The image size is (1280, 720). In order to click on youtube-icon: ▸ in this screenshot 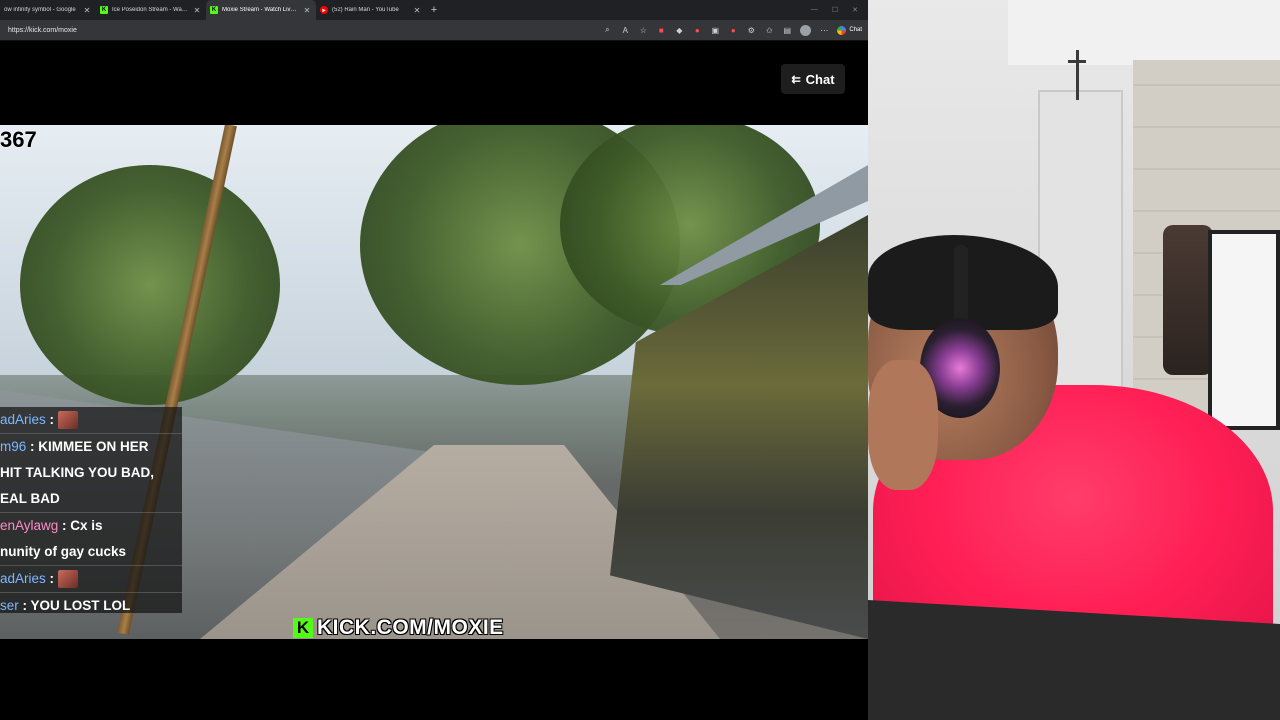, I will do `click(324, 10)`.